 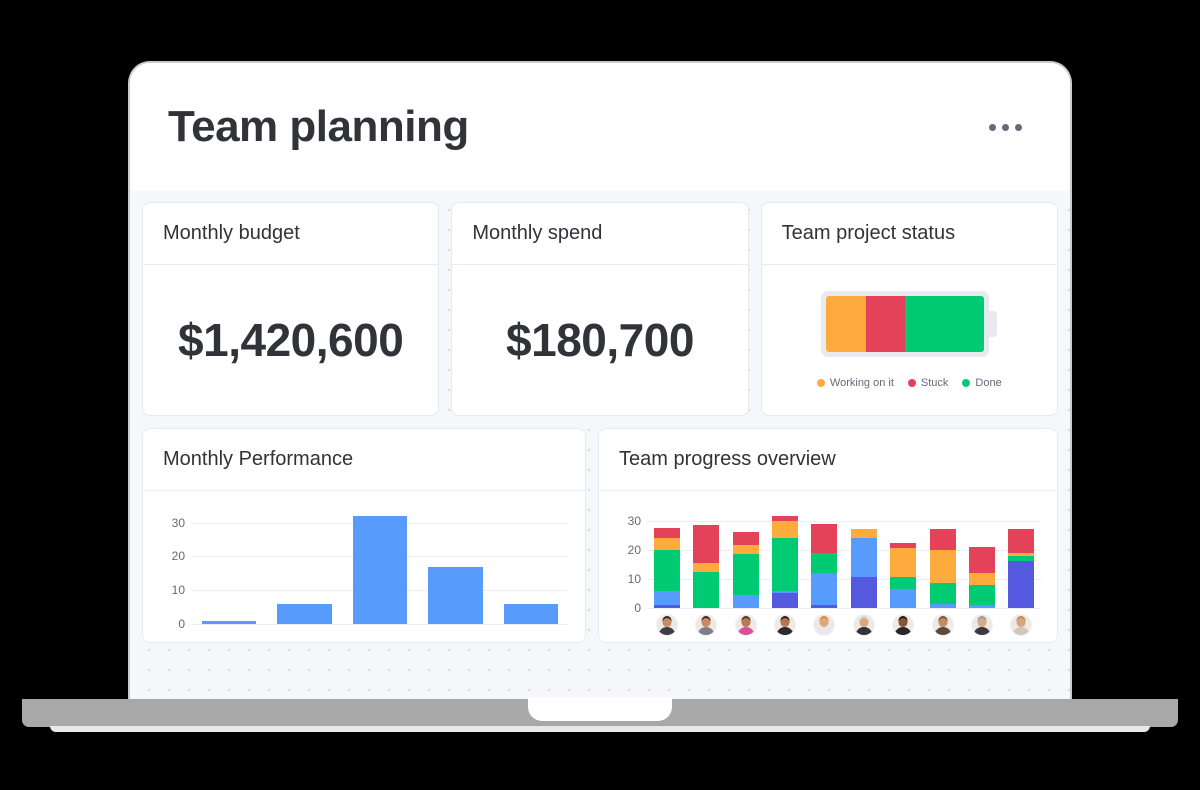 I want to click on page-title: Team planning, so click(x=318, y=126).